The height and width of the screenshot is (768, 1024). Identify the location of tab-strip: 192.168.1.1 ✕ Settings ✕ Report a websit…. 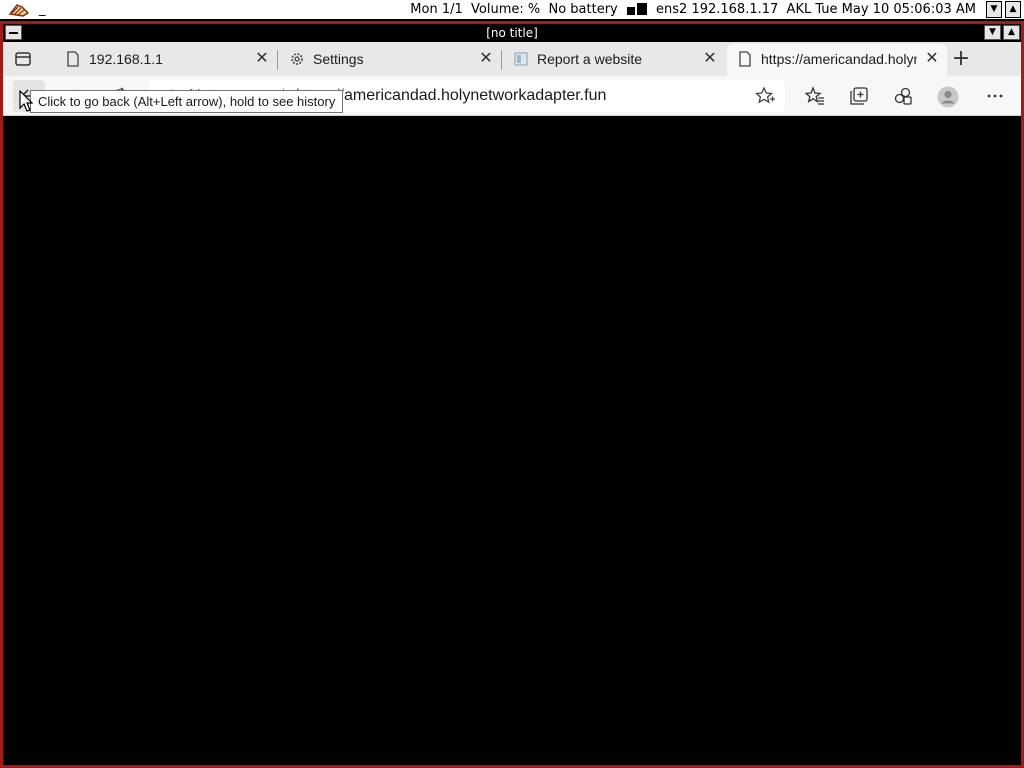
(512, 59).